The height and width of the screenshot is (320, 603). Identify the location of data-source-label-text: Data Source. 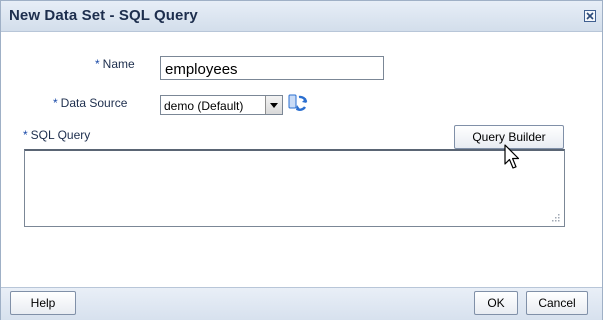
(94, 103).